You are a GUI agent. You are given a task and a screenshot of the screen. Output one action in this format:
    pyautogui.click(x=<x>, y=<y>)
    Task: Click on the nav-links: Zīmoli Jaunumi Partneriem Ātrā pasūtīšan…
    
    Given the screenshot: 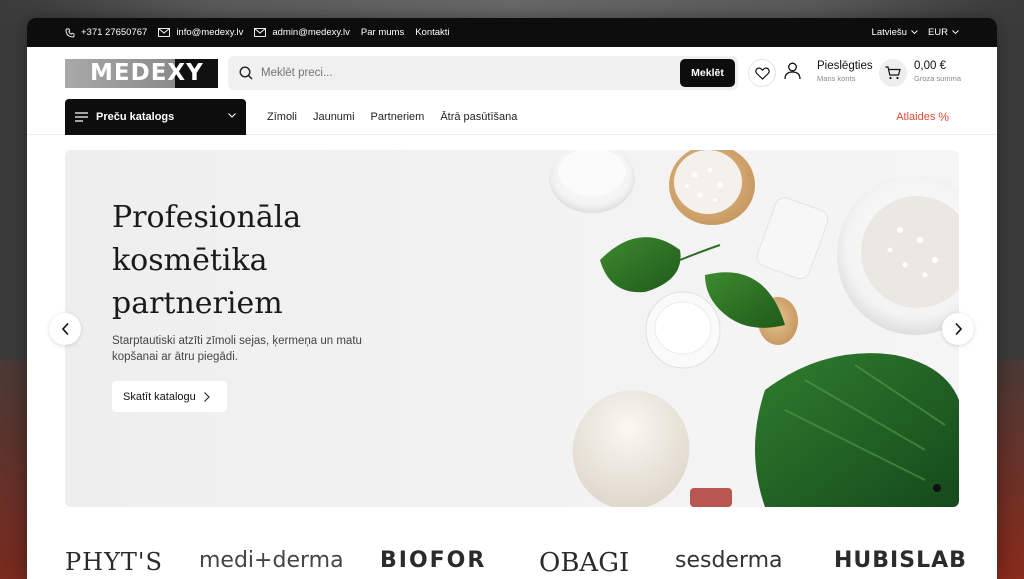 What is the action you would take?
    pyautogui.click(x=400, y=117)
    